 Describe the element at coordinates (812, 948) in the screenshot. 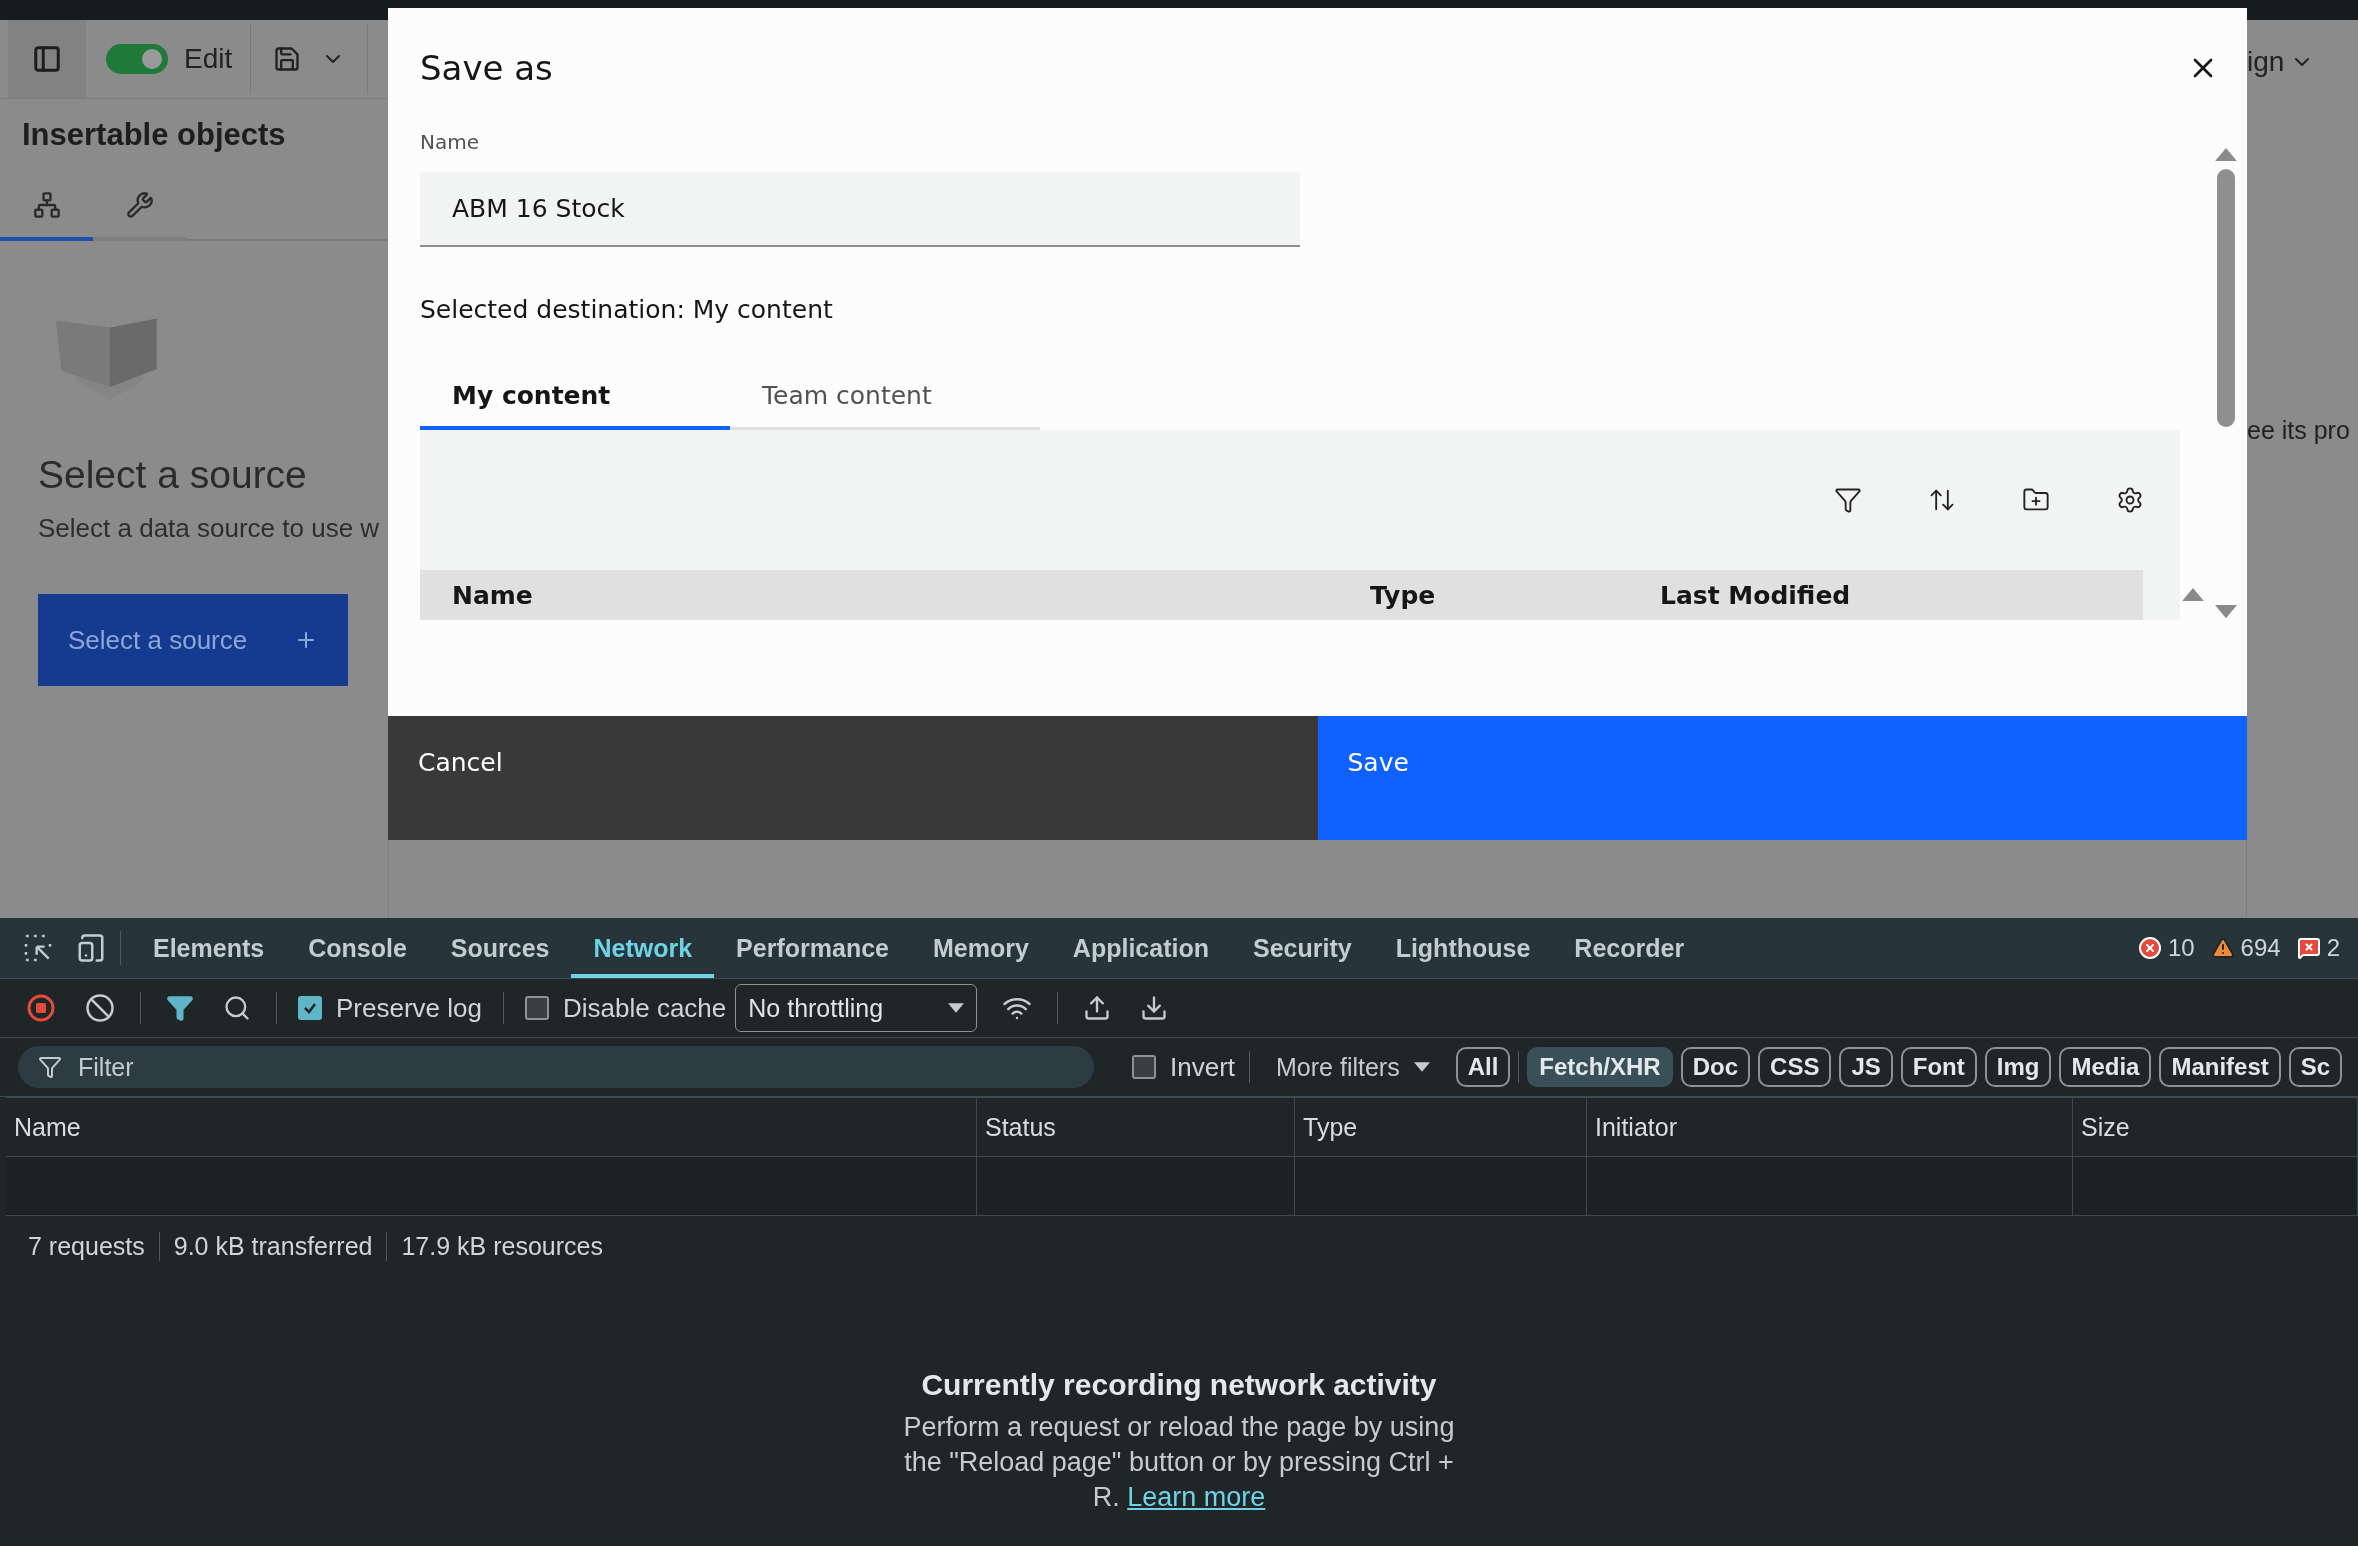

I see `devtools-tab: Performance` at that location.